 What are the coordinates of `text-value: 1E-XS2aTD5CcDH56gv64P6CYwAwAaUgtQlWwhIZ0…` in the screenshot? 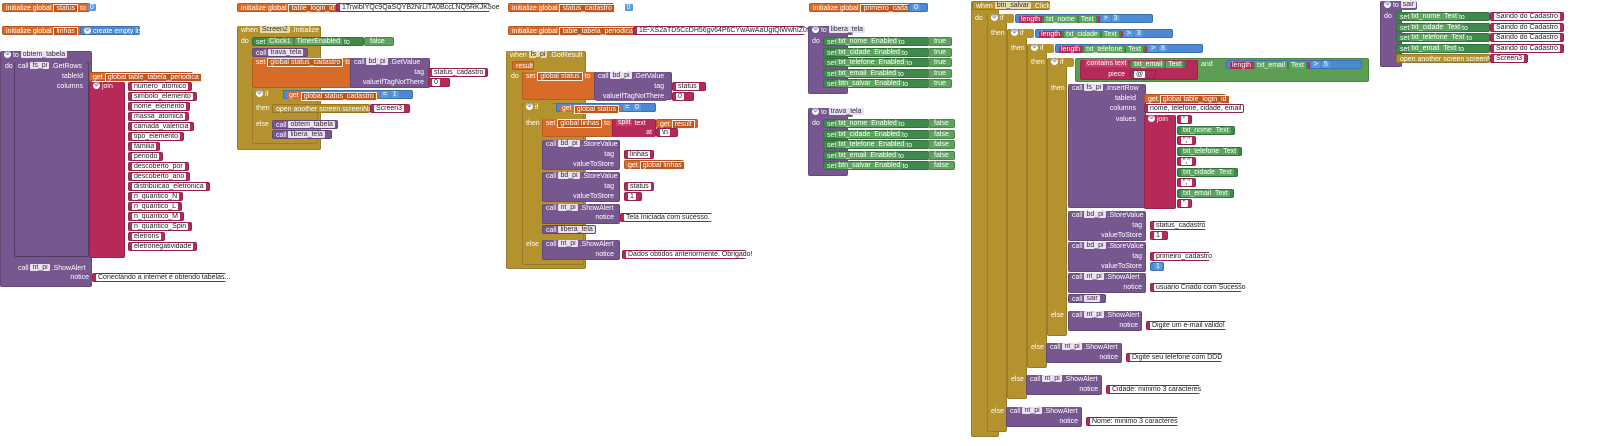 It's located at (725, 30).